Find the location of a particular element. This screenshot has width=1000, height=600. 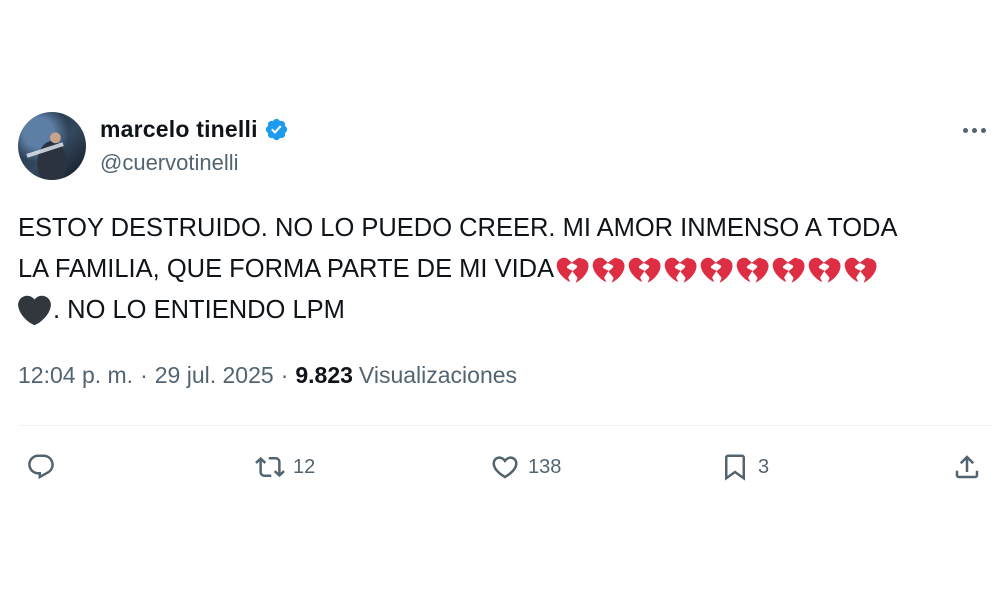

divider is located at coordinates (505, 425).